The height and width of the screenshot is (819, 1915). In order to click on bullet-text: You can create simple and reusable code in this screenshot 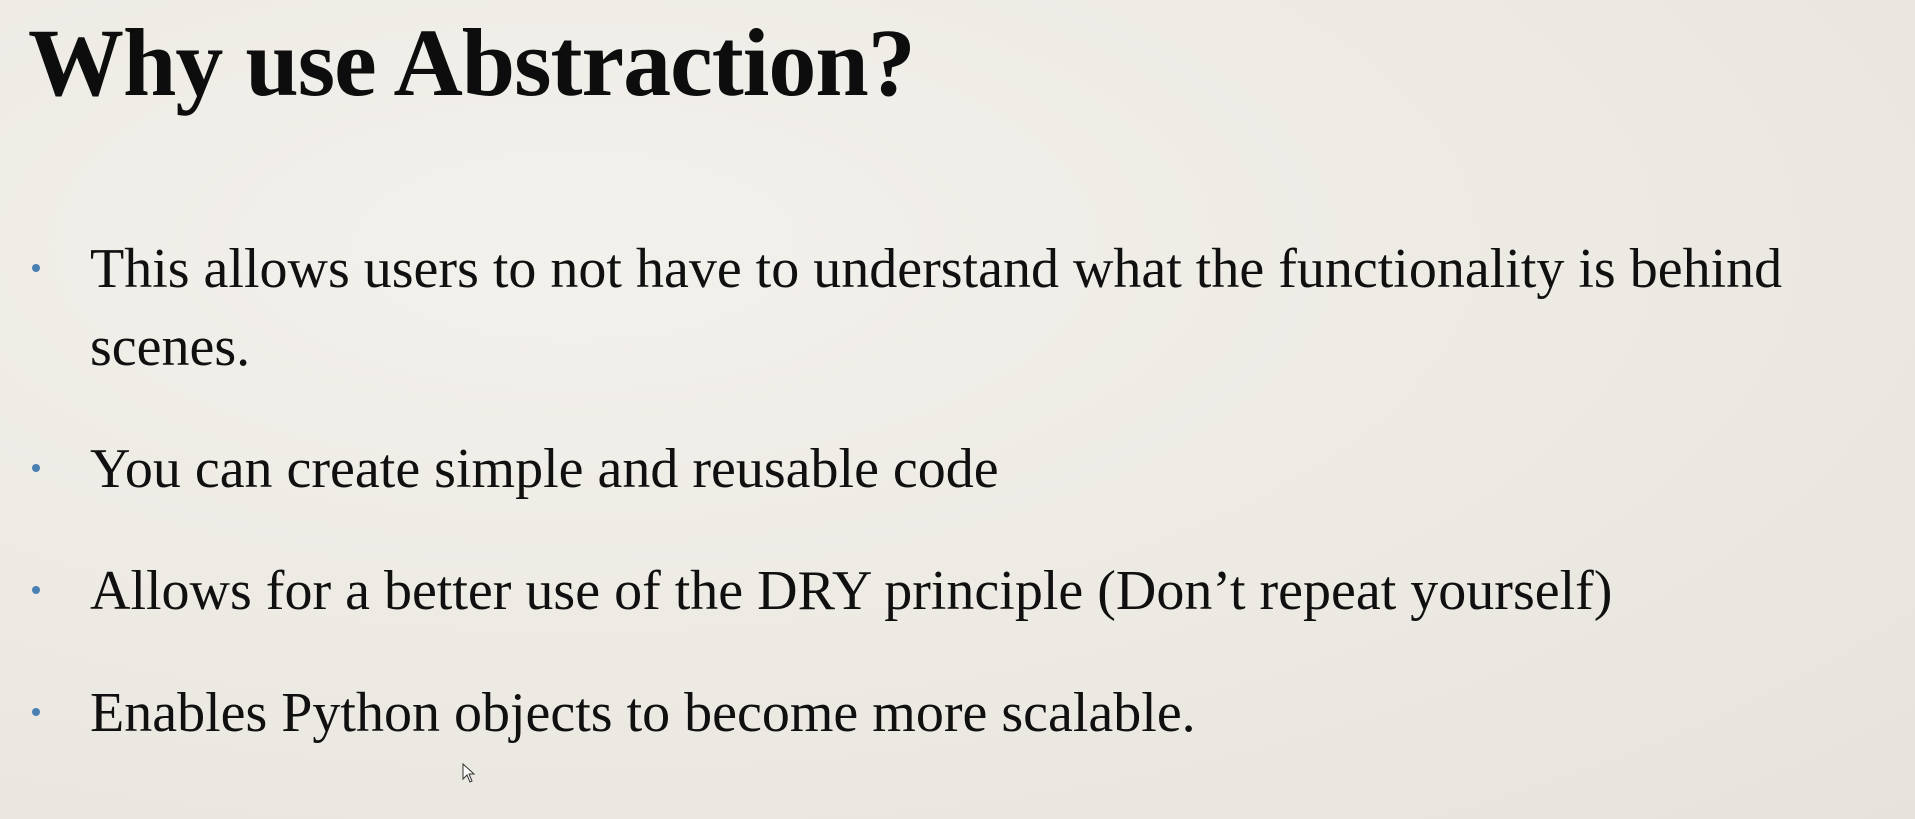, I will do `click(544, 469)`.